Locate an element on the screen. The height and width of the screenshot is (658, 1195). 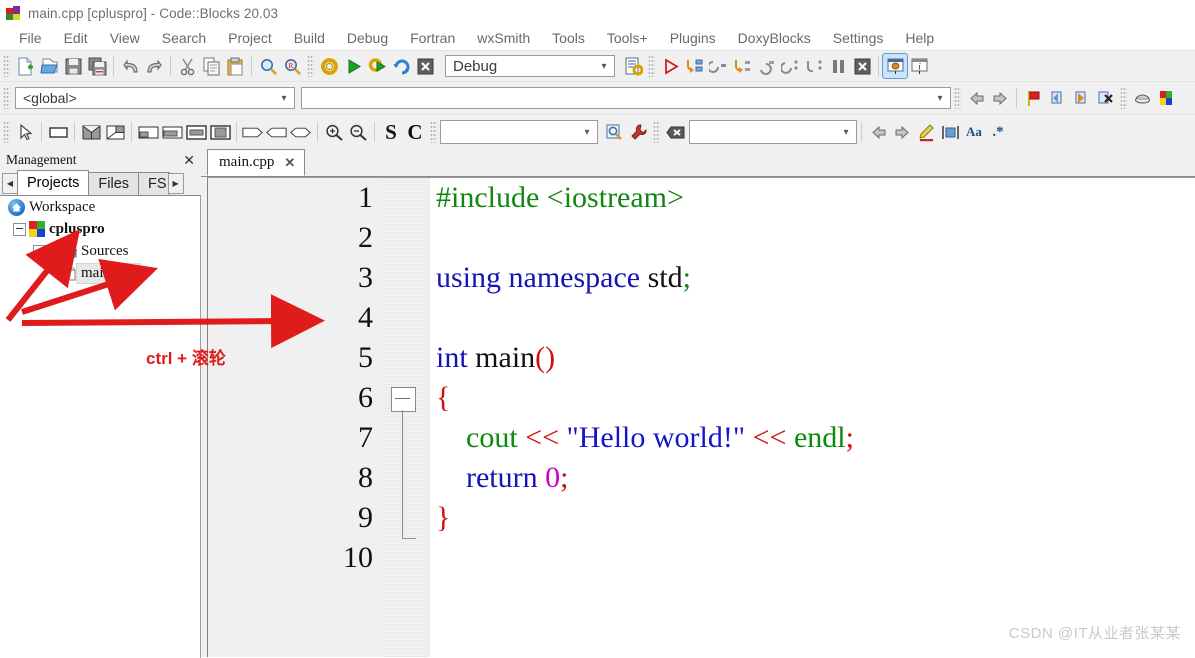
build-icon is located at coordinates (329, 66).